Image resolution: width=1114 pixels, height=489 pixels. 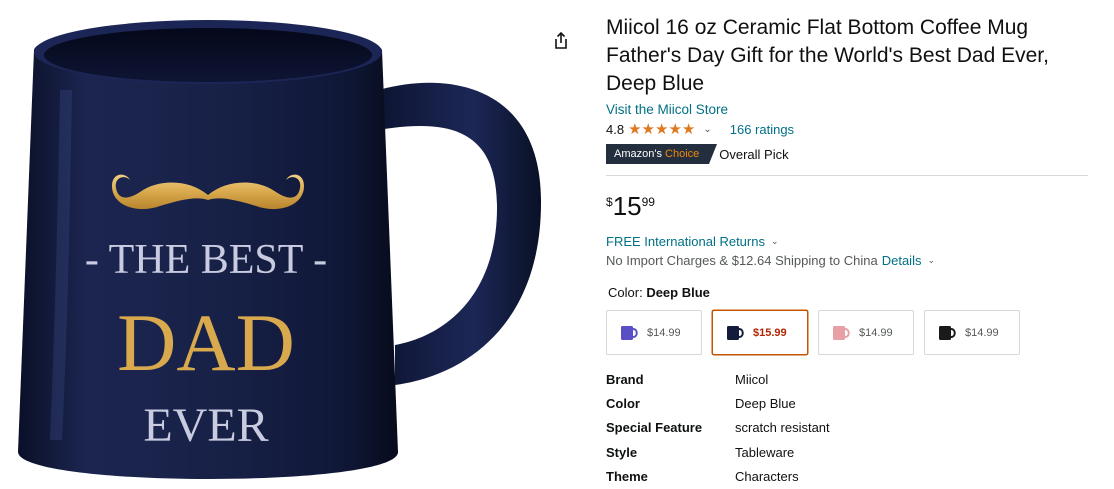 I want to click on visit-store-link: Visit the Miicol Store, so click(x=667, y=109).